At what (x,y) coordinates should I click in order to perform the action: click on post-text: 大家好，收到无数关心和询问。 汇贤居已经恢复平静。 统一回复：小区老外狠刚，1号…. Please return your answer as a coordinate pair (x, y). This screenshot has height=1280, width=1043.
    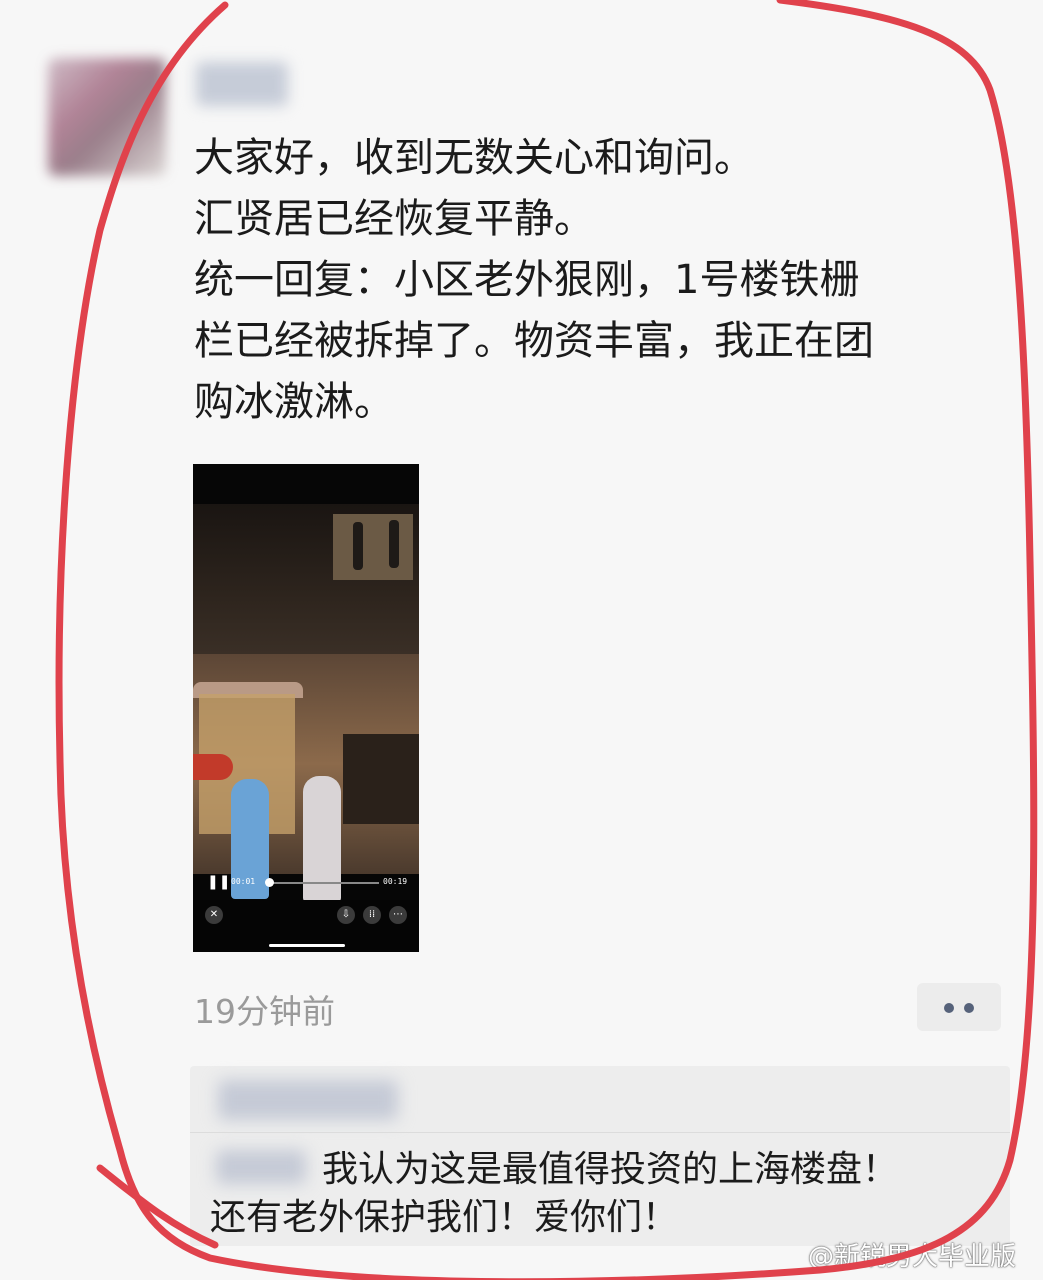
    Looking at the image, I should click on (534, 280).